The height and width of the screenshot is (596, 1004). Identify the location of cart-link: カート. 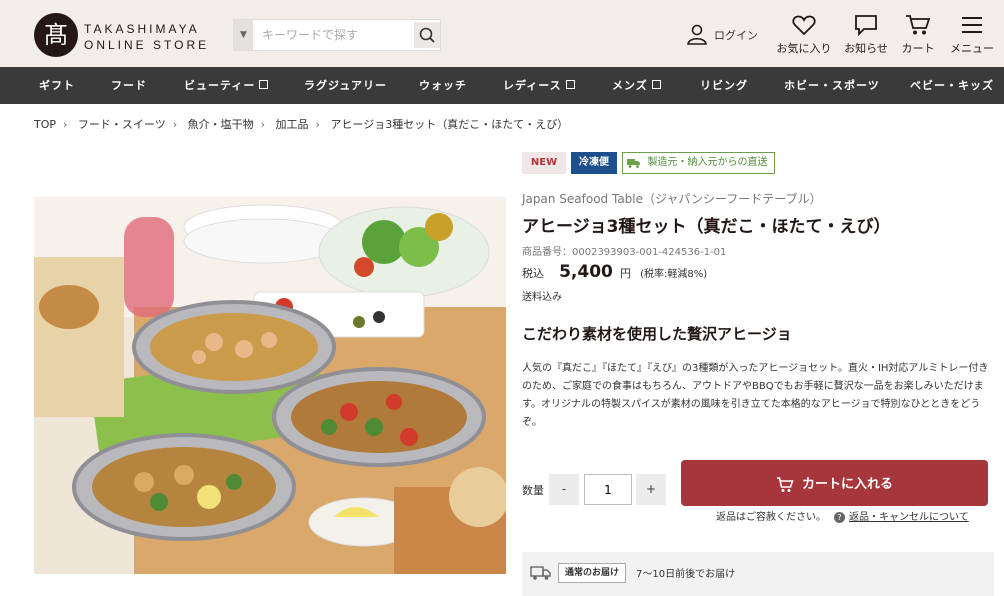
(918, 35).